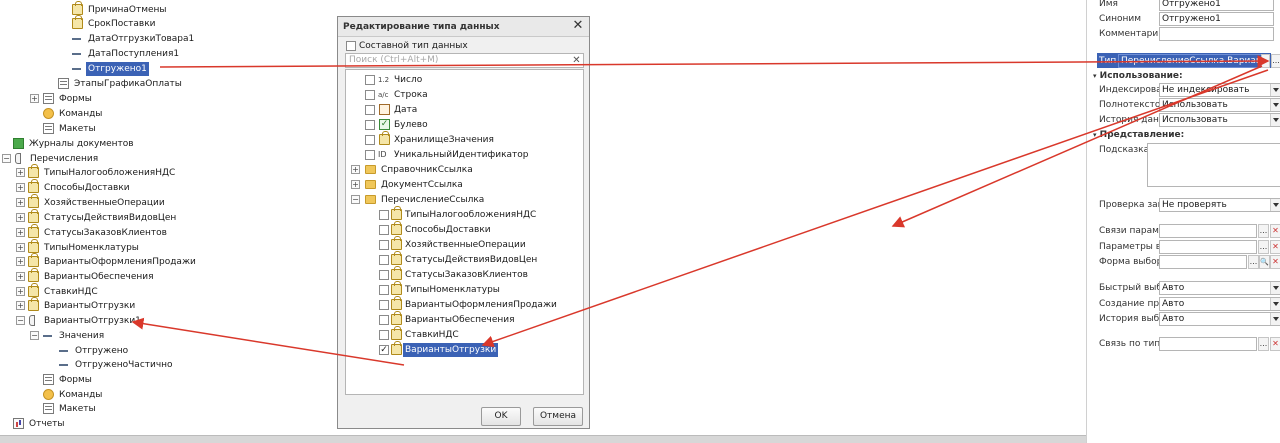 The image size is (1280, 443). What do you see at coordinates (1265, 61) in the screenshot?
I see `type-dropdown-icon` at bounding box center [1265, 61].